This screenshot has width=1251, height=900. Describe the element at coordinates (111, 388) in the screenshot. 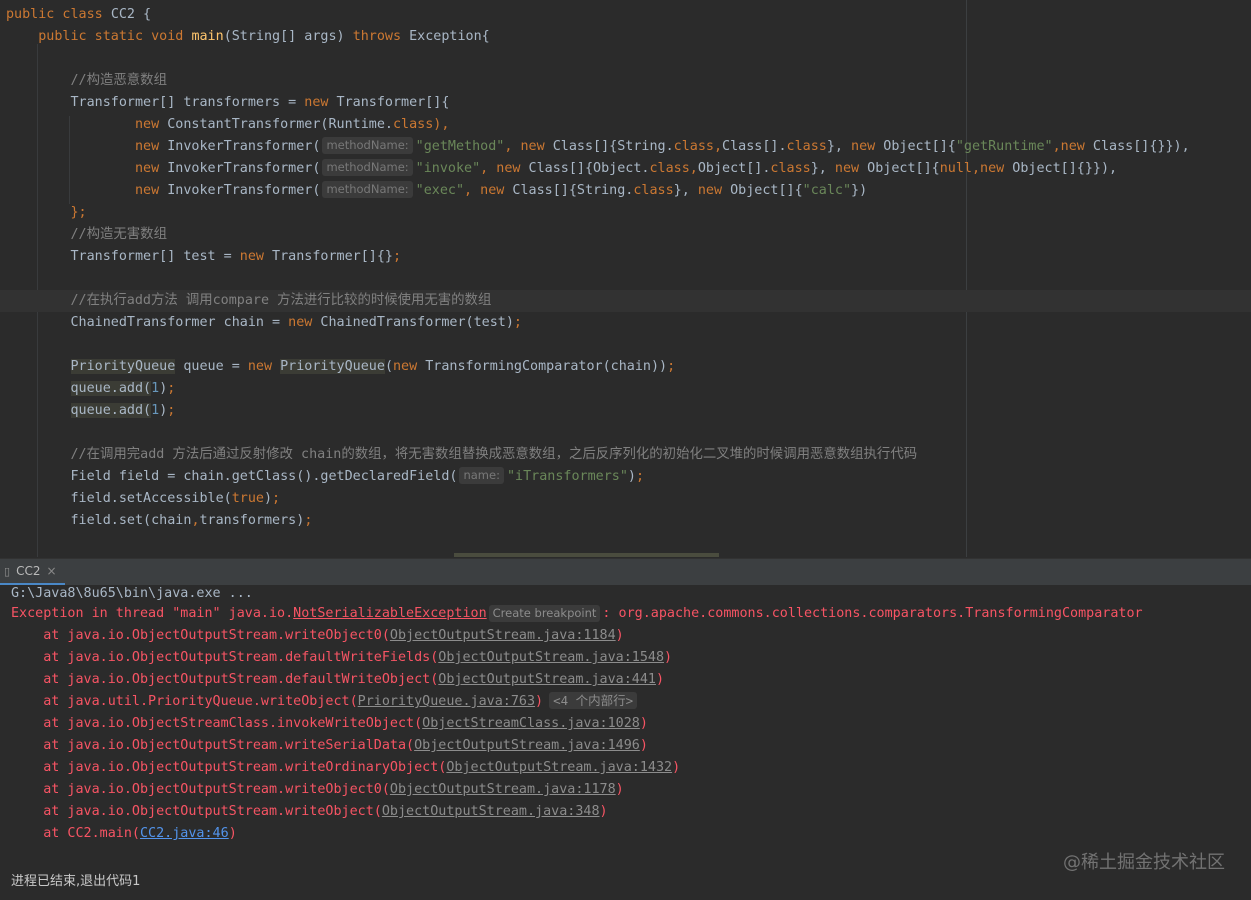

I see `code-token: queue.add(` at that location.